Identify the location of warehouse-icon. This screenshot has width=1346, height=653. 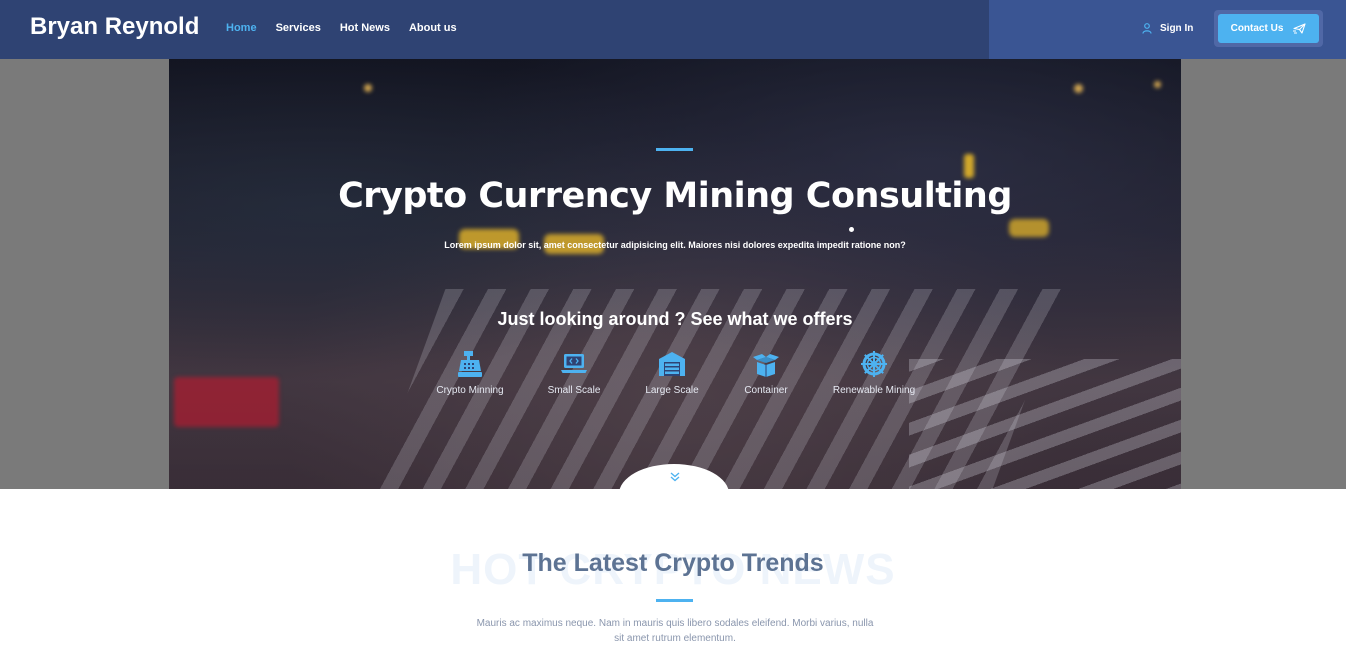
(672, 364).